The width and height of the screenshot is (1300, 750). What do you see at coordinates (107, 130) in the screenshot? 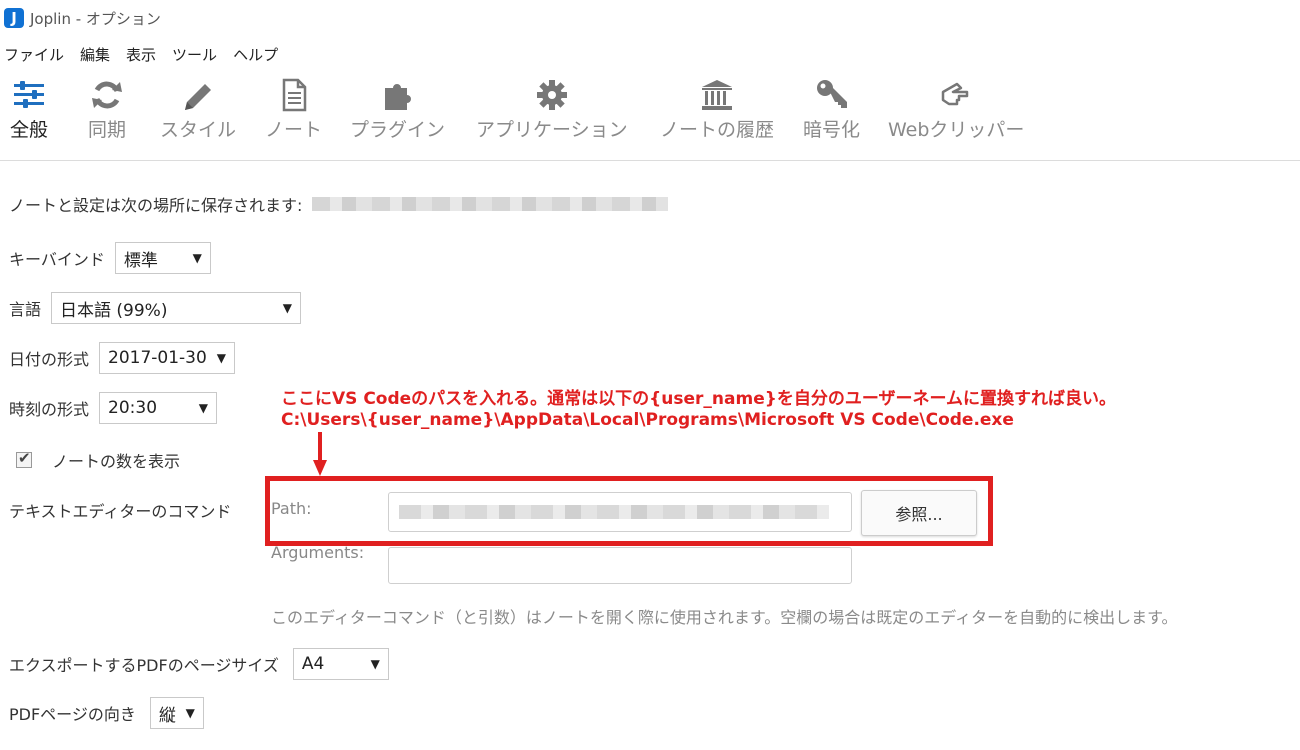
I see `tab-label: 同期` at bounding box center [107, 130].